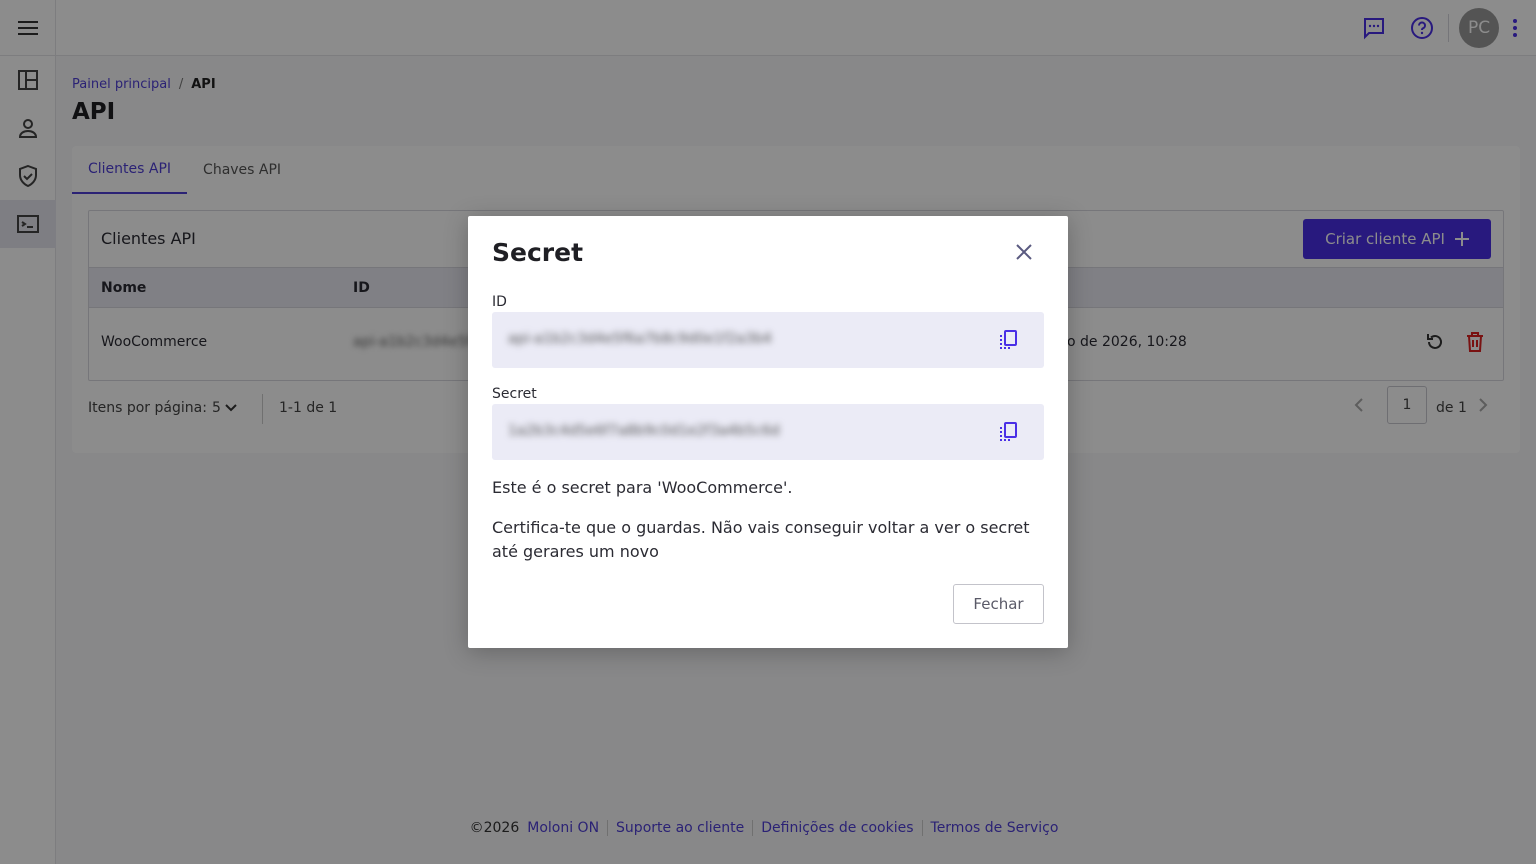 This screenshot has width=1536, height=864. Describe the element at coordinates (642, 487) in the screenshot. I see `dialog-message: Este é o secret para 'WooCommerce'.` at that location.